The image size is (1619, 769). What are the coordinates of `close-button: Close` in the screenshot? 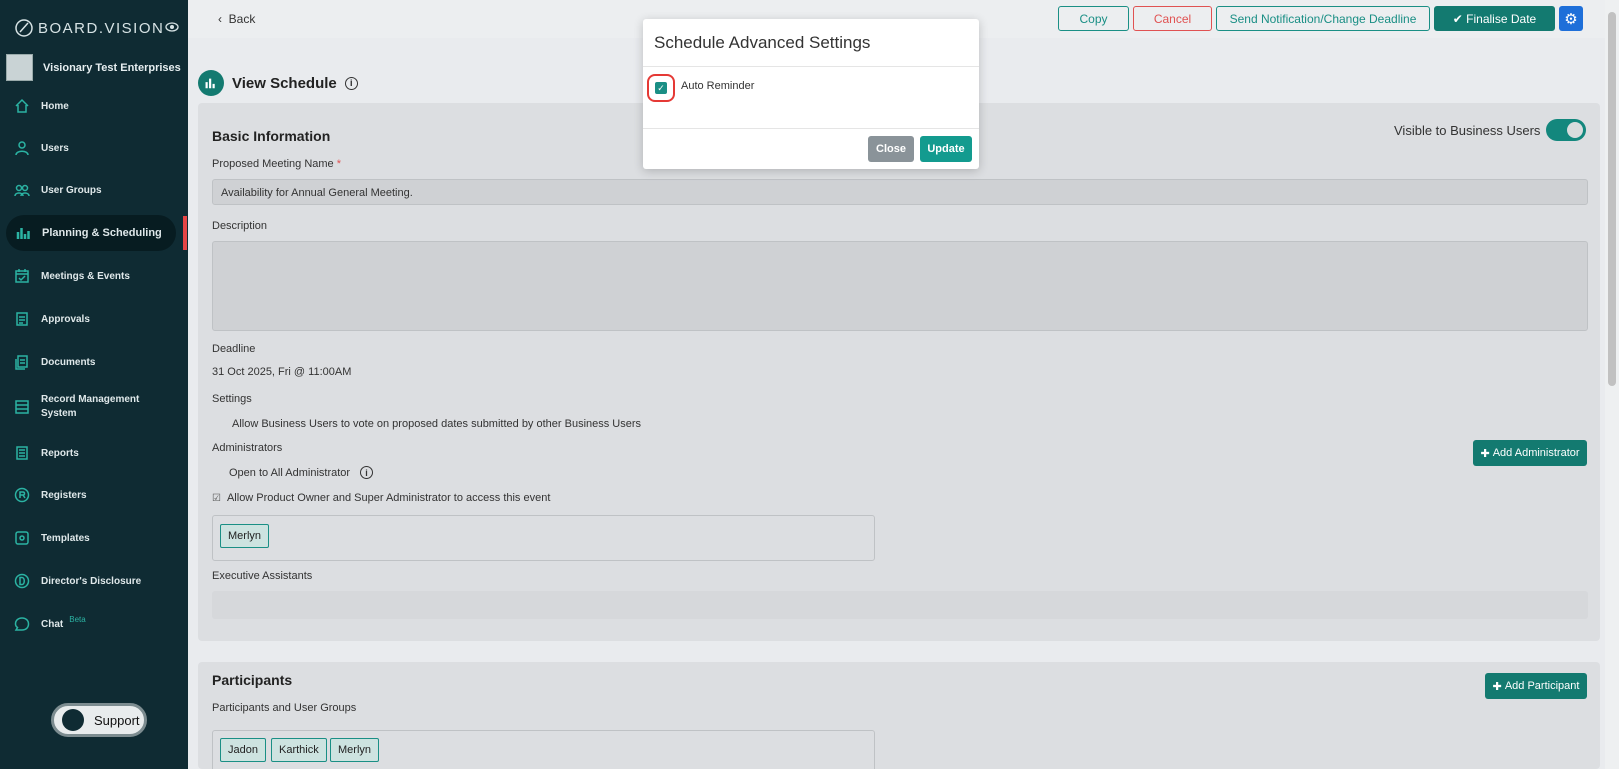 It's located at (891, 149).